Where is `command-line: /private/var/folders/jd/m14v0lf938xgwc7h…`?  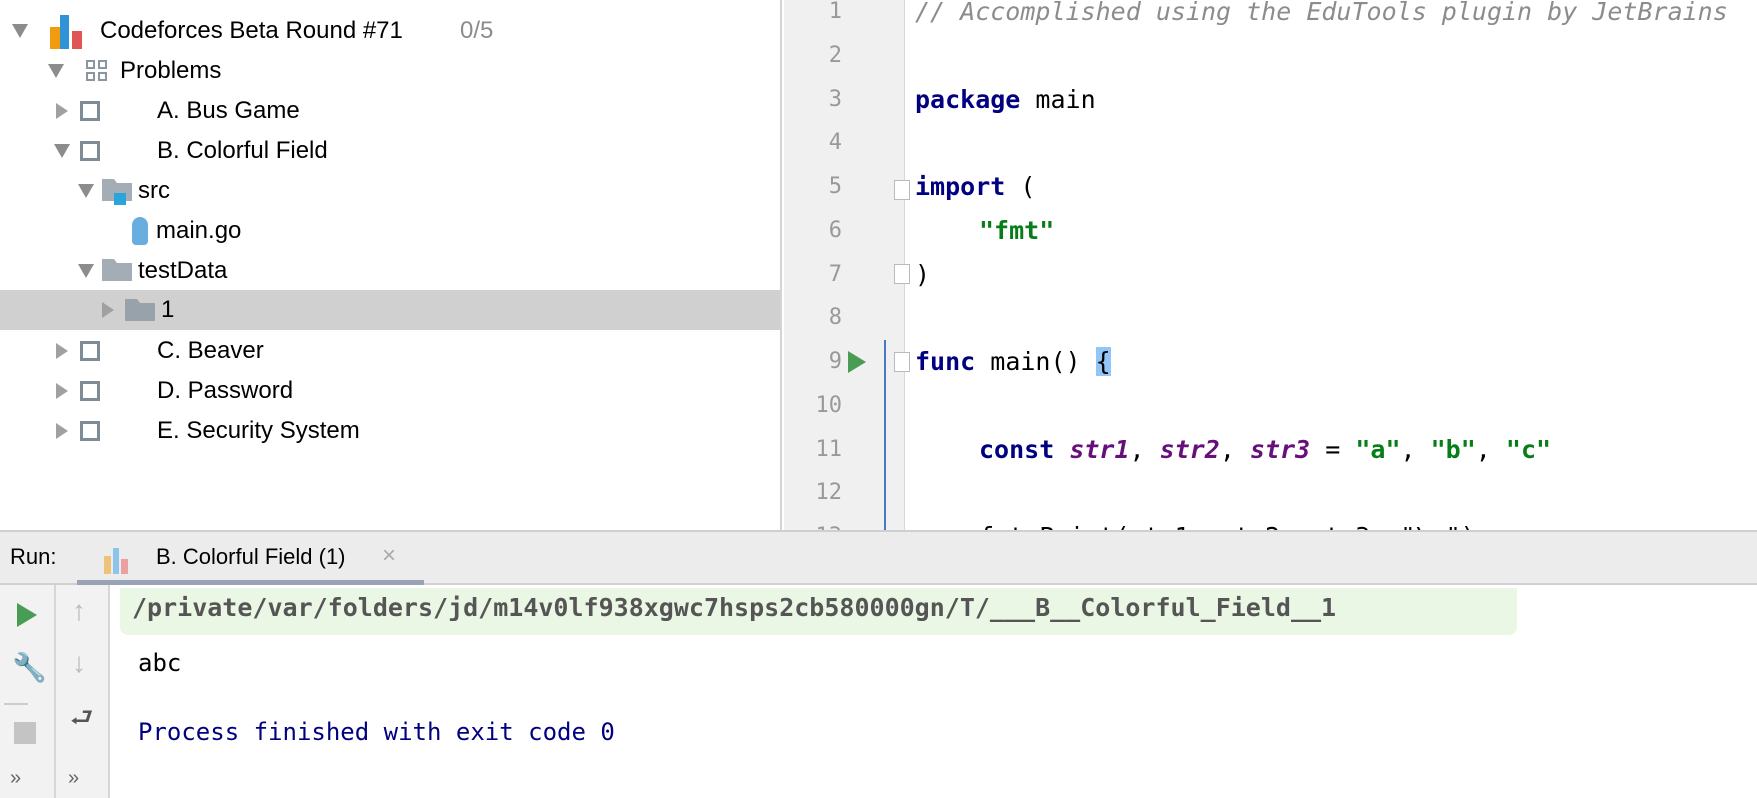 command-line: /private/var/folders/jd/m14v0lf938xgwc7h… is located at coordinates (734, 607).